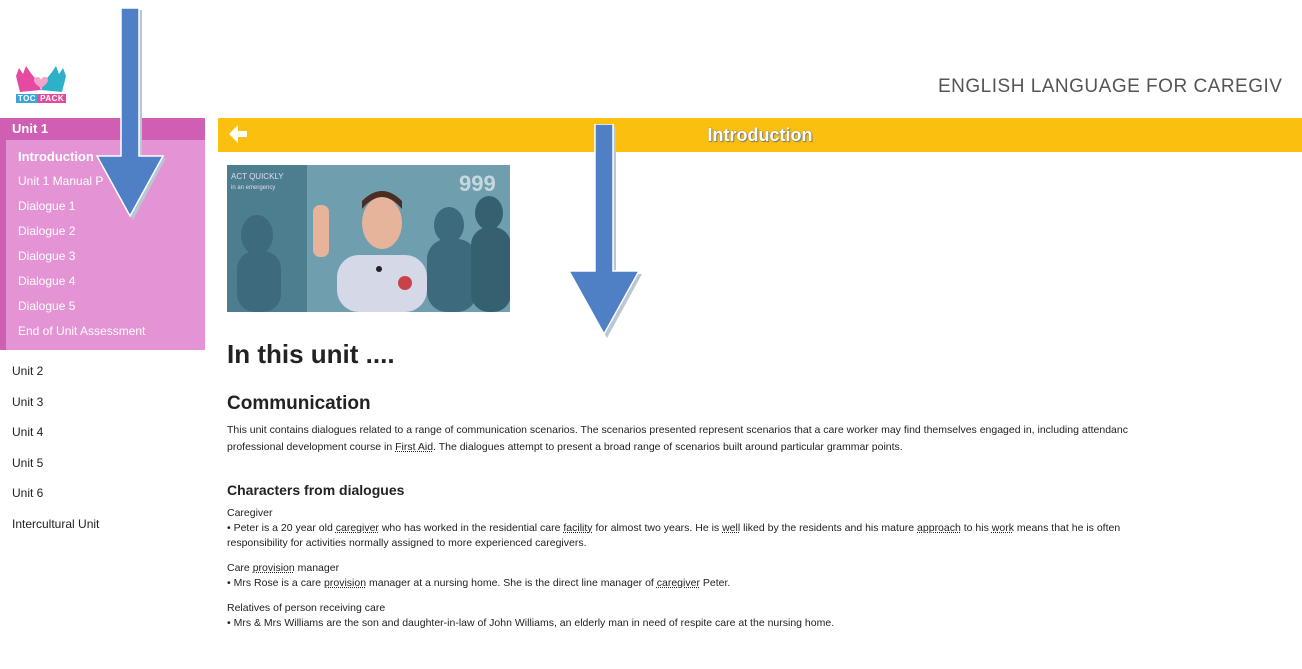 The height and width of the screenshot is (669, 1302). I want to click on sidebar-unit-4: Unit 4, so click(102, 432).